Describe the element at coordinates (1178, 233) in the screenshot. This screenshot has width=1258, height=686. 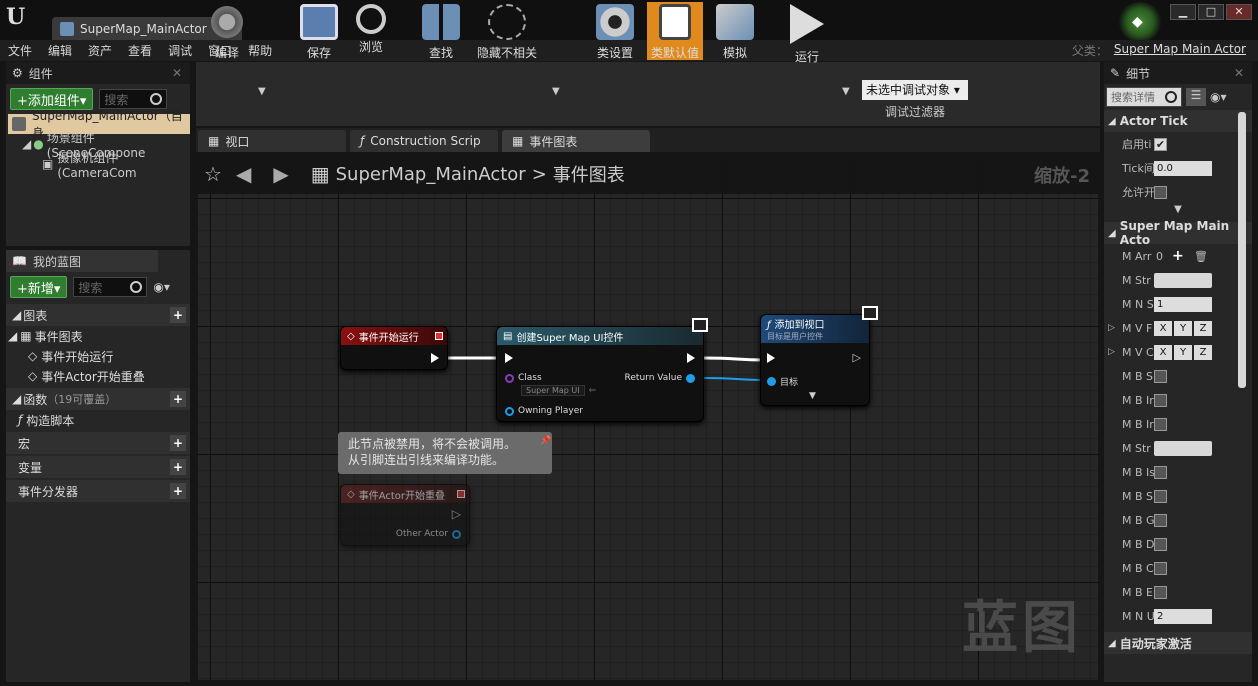
I see `section-super-map-main-actor: ◢ Super Map Main Acto` at that location.